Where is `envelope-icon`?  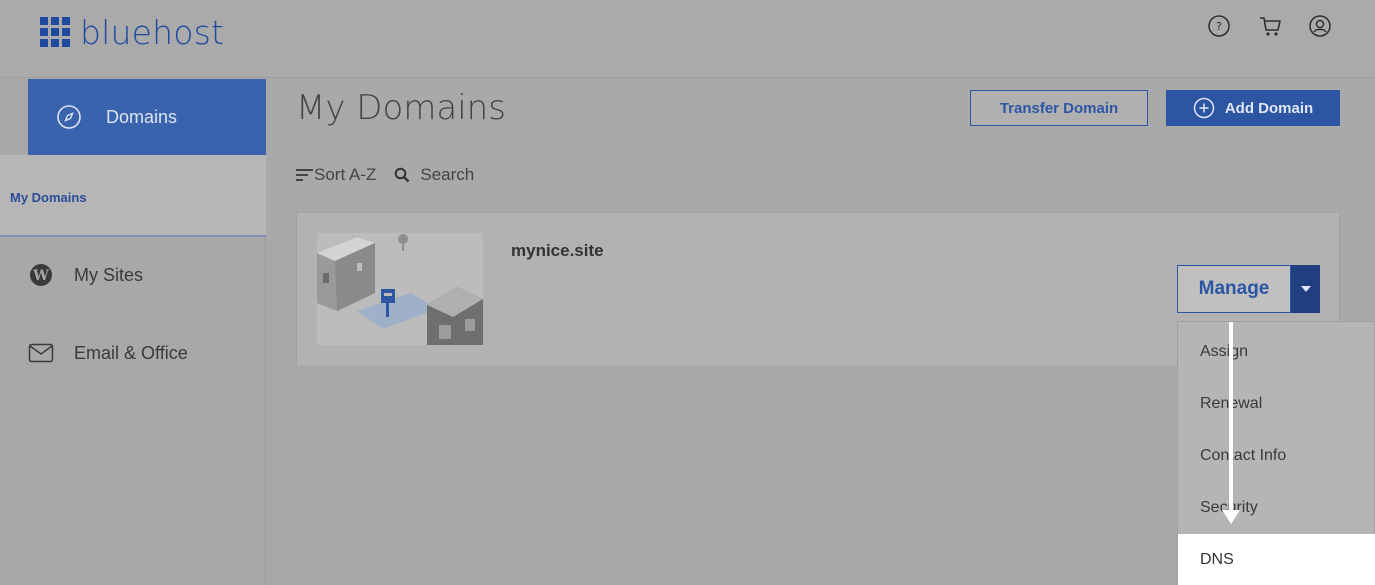 envelope-icon is located at coordinates (41, 353).